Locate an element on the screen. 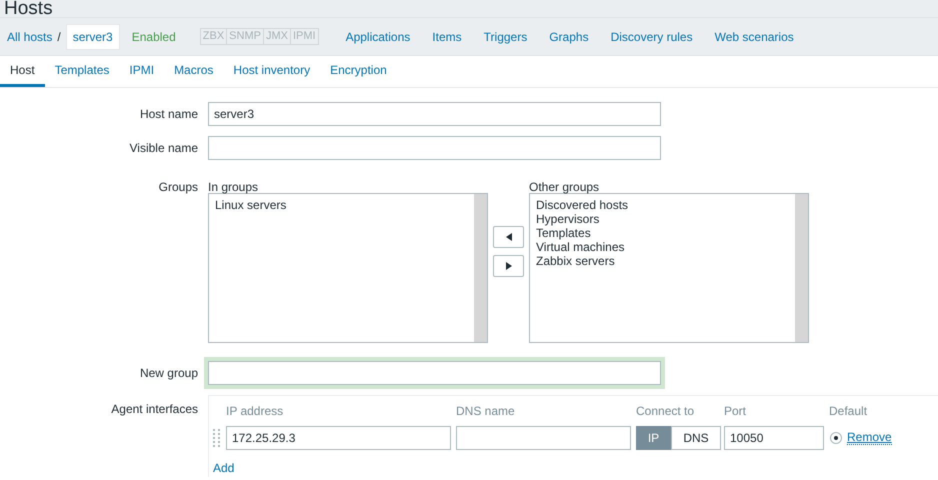 The image size is (938, 480). nav-link: Items is located at coordinates (447, 37).